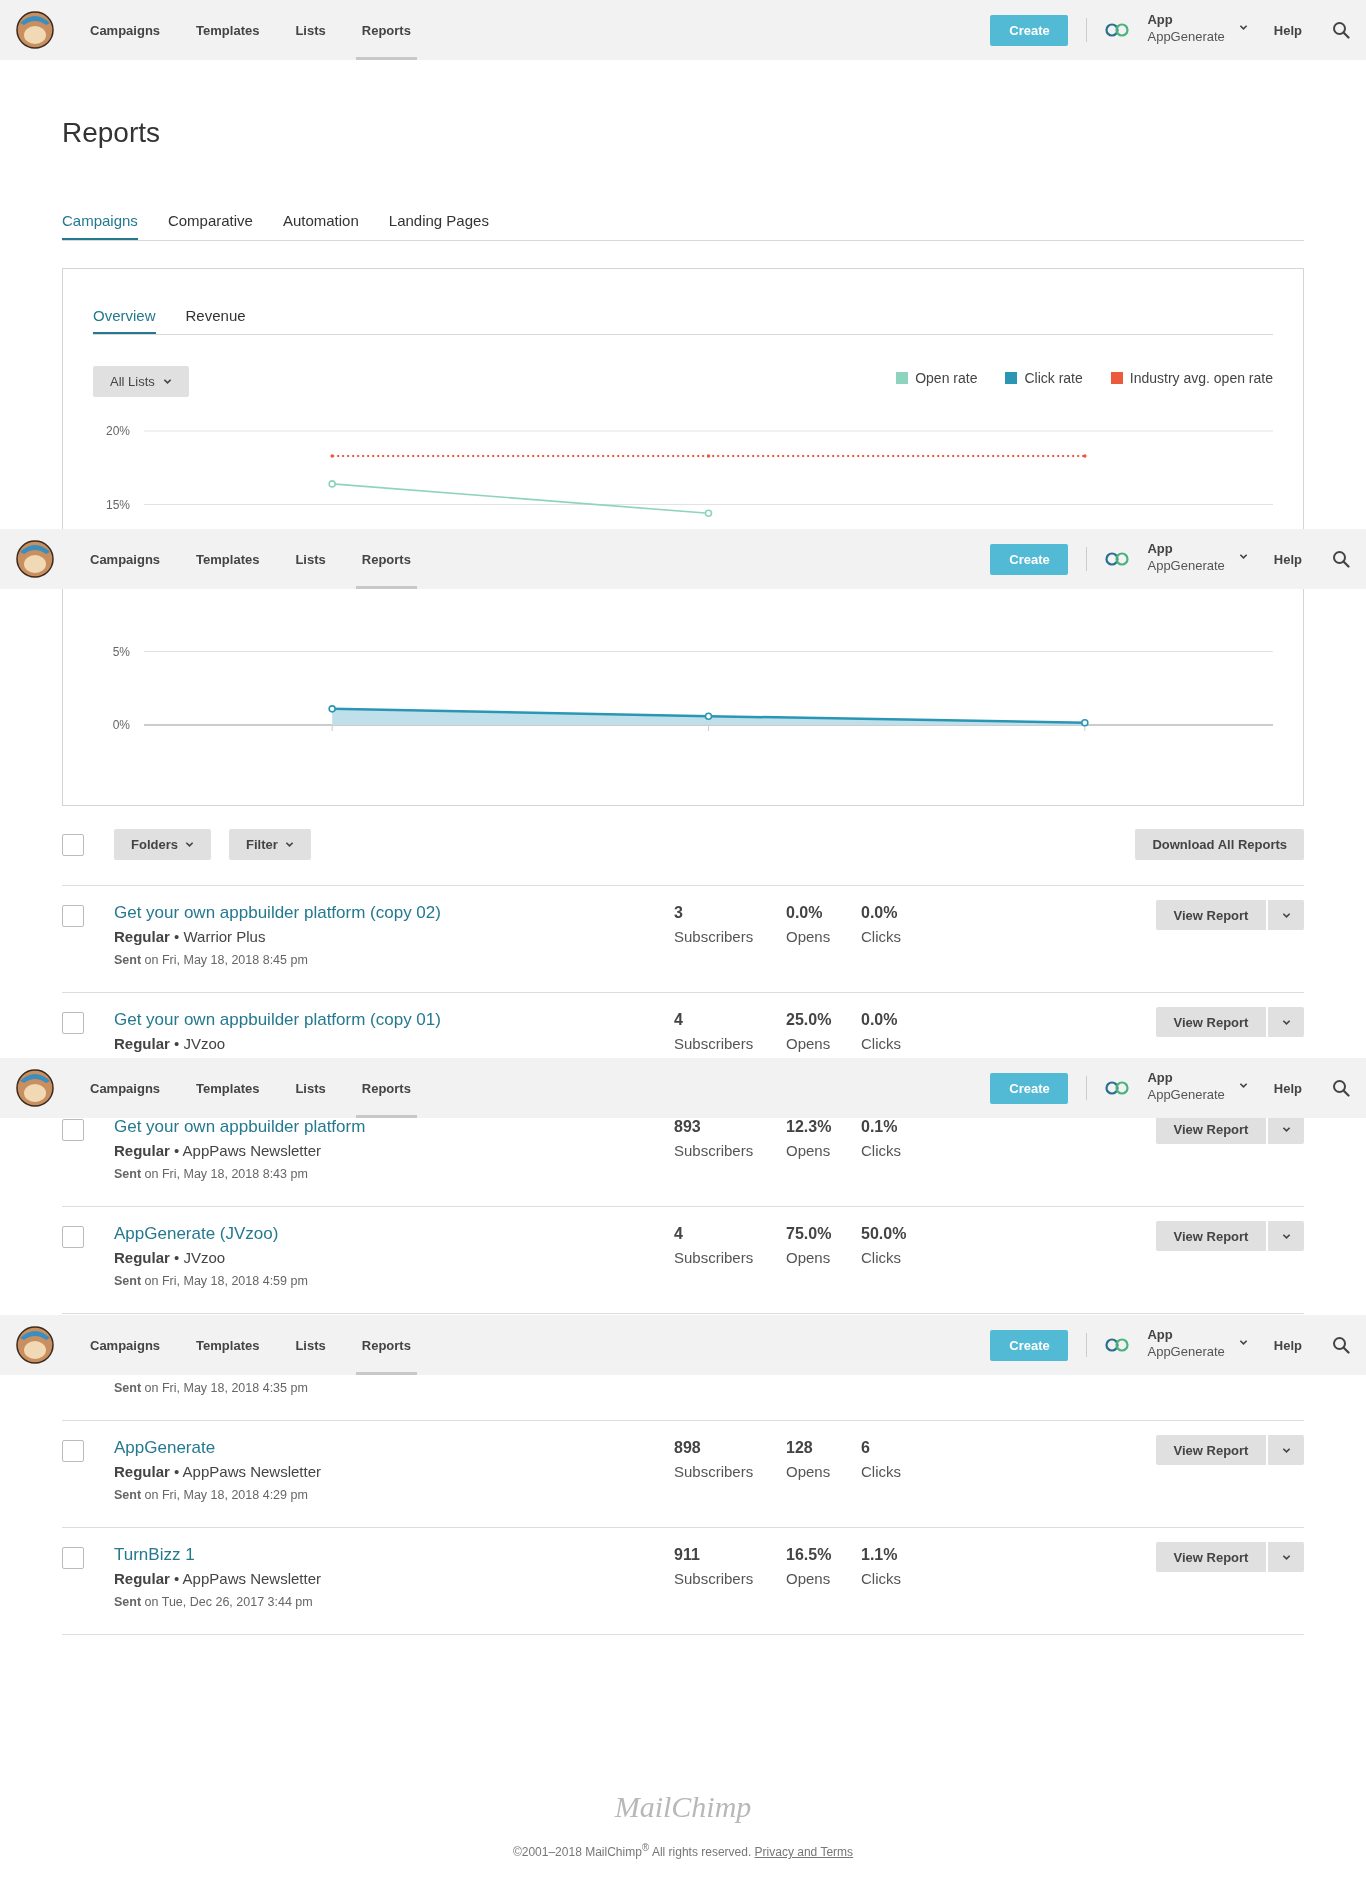 The image size is (1366, 1884). What do you see at coordinates (100, 221) in the screenshot?
I see `tab: Campaigns` at bounding box center [100, 221].